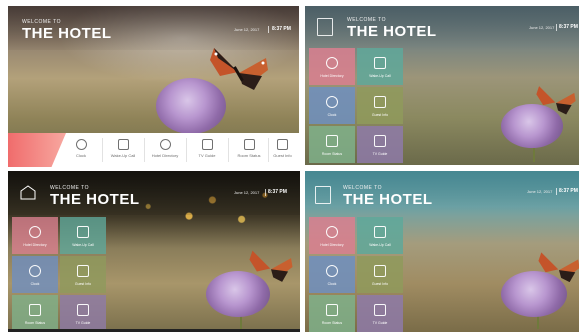  Describe the element at coordinates (207, 155) in the screenshot. I see `menu-item-label: TV Guide` at that location.